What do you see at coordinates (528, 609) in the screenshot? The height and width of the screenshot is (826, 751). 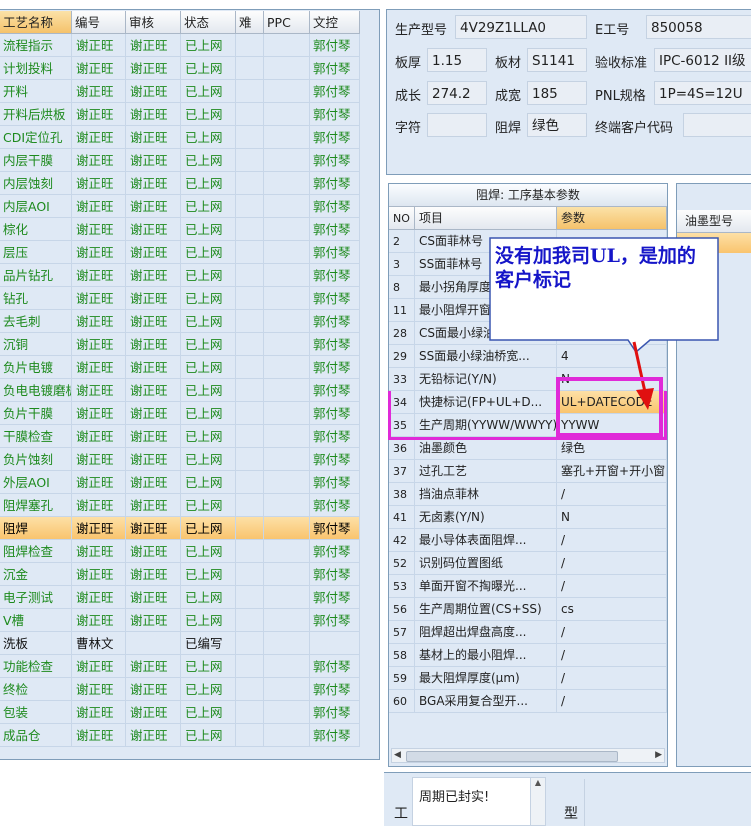 I see `table-row: 56 生产周期位置(CS+SS) cs` at bounding box center [528, 609].